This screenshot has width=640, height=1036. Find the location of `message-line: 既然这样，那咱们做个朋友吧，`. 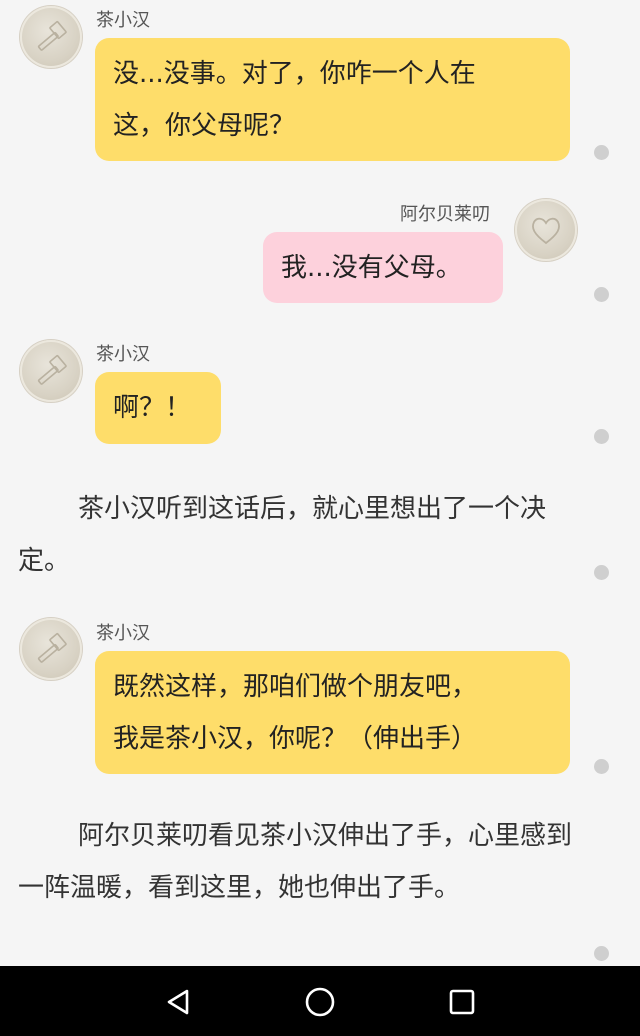

message-line: 既然这样，那咱们做个朋友吧， is located at coordinates (295, 687).